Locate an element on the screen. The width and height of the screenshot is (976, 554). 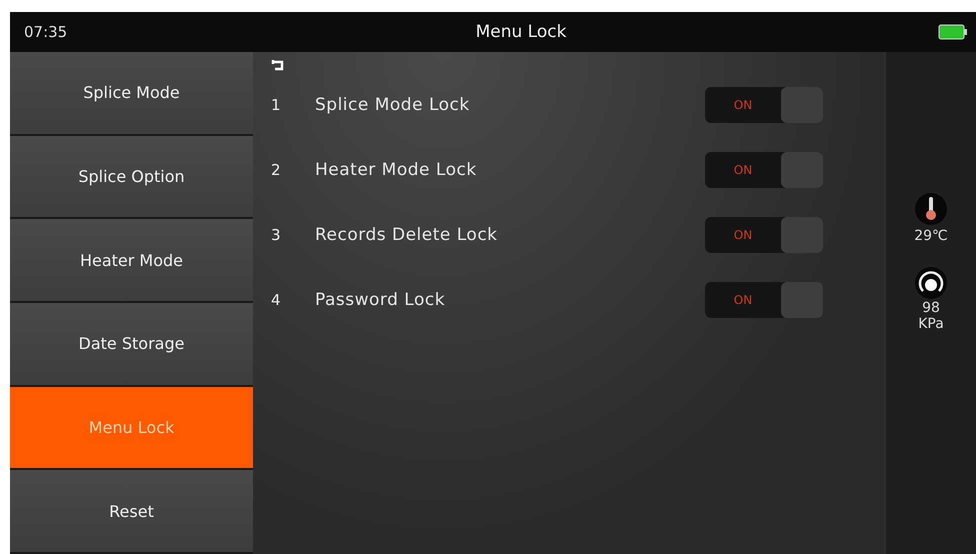
sidebar-item: Date Storage is located at coordinates (131, 345).